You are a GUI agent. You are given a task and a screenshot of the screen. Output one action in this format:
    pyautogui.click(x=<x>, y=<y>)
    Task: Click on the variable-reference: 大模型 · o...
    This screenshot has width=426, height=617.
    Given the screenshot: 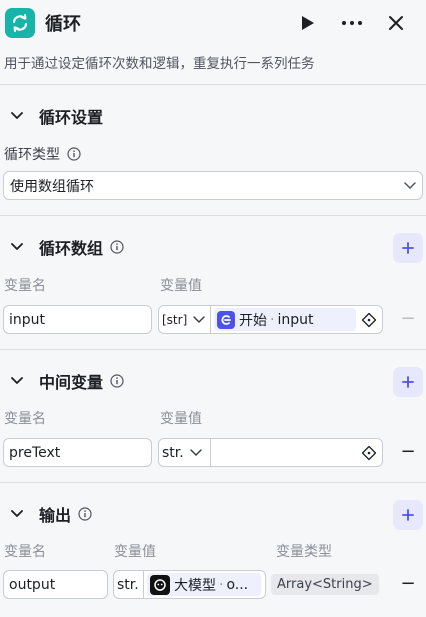 What is the action you would take?
    pyautogui.click(x=204, y=584)
    